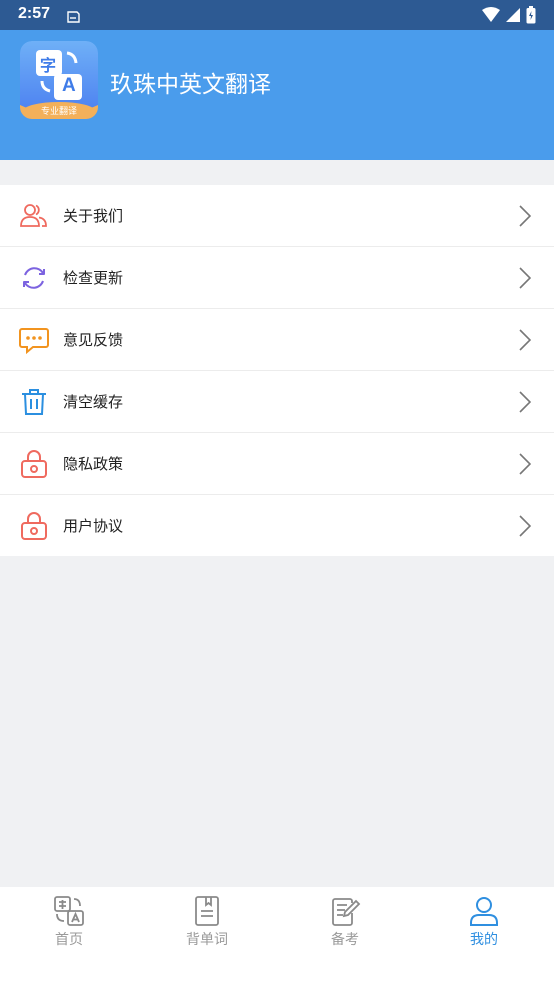 Image resolution: width=554 pixels, height=984 pixels. What do you see at coordinates (34, 402) in the screenshot?
I see `trash-icon` at bounding box center [34, 402].